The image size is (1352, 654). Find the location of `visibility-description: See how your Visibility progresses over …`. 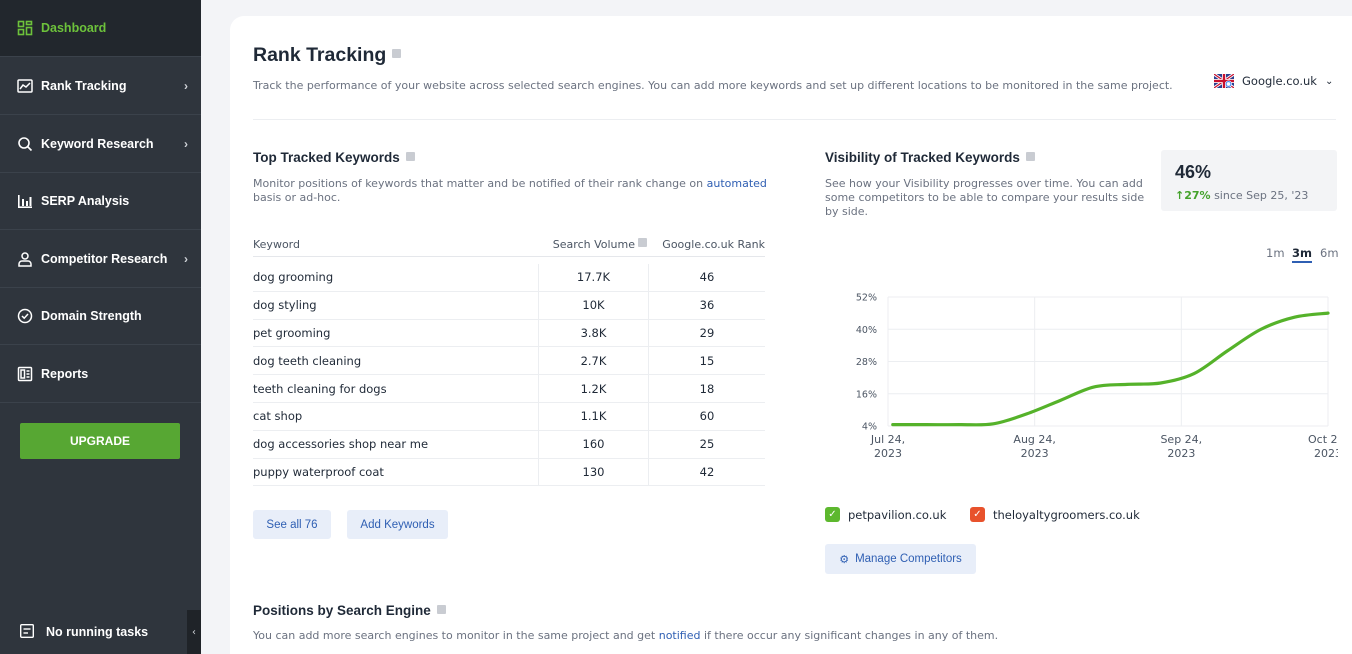

visibility-description: See how your Visibility progresses over … is located at coordinates (985, 197).